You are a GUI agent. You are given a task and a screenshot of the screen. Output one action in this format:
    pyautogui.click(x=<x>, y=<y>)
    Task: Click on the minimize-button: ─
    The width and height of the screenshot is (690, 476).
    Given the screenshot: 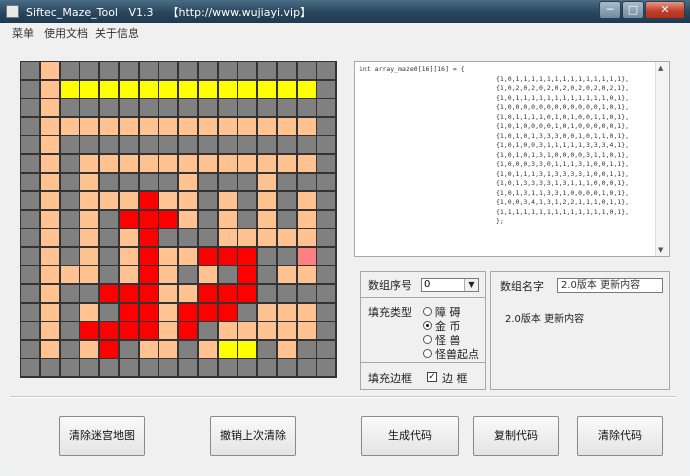 What is the action you would take?
    pyautogui.click(x=610, y=10)
    